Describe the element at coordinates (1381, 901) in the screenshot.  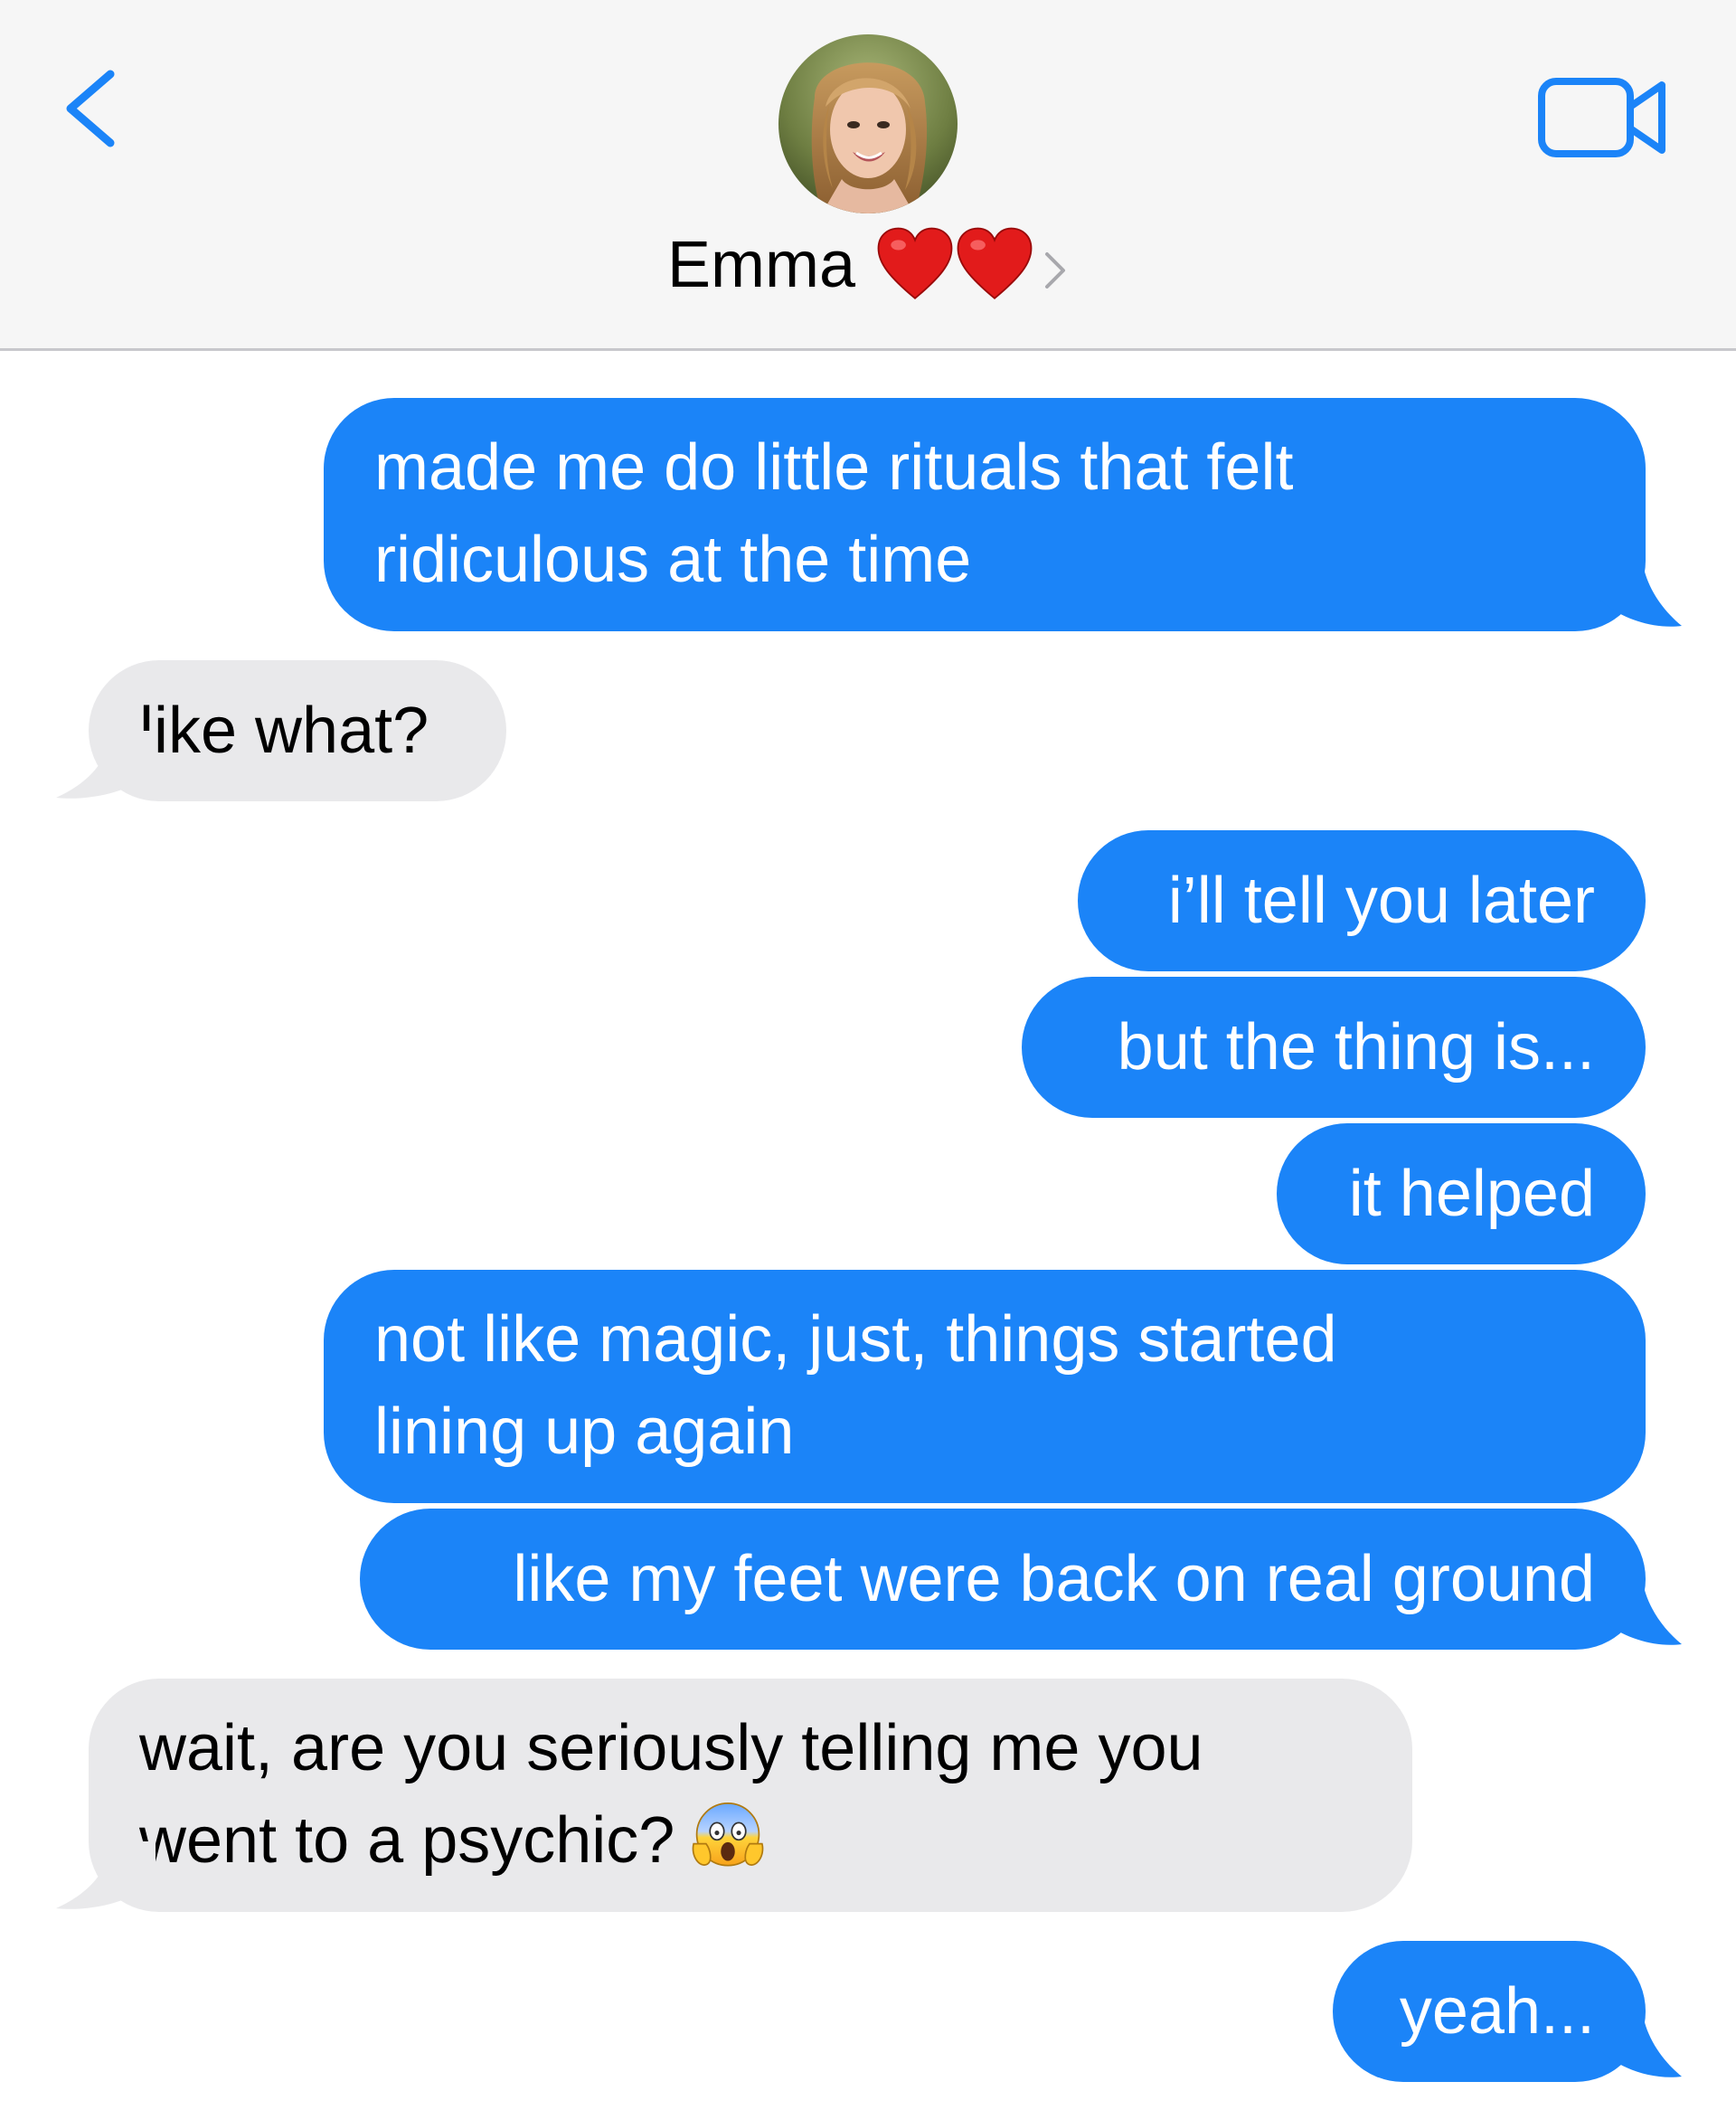
I see `message-line: i’ll tell you later` at that location.